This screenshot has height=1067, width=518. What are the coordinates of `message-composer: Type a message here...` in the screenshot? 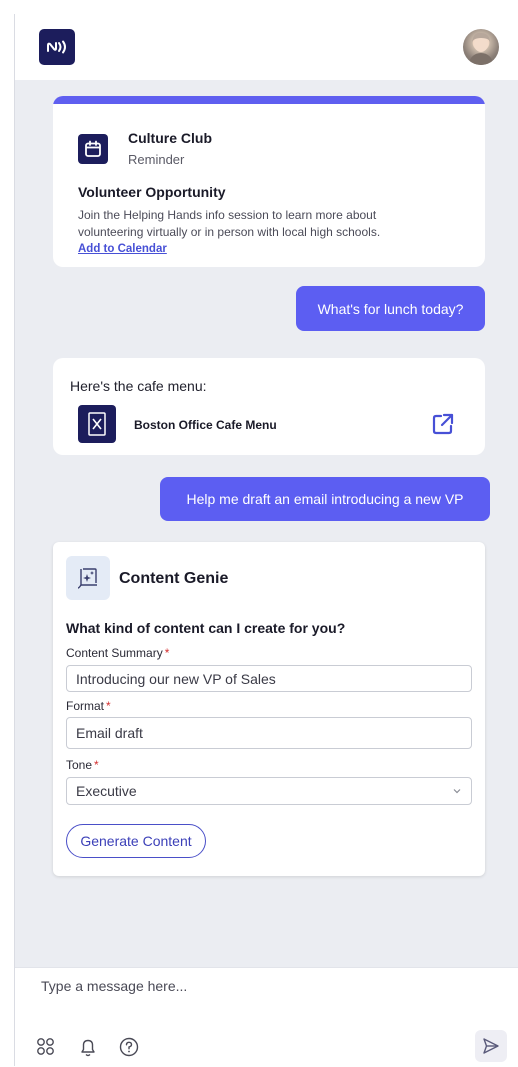 It's located at (266, 1017).